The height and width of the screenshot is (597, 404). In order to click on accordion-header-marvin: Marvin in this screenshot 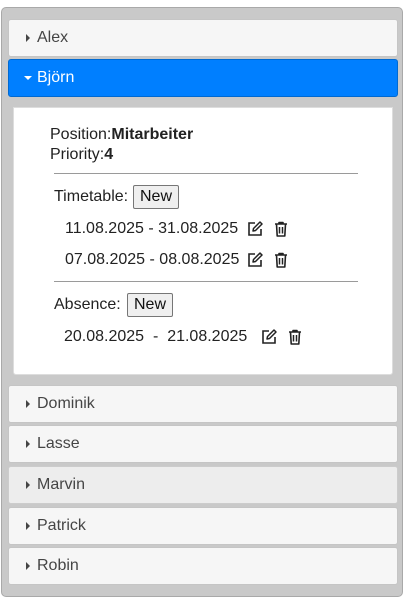, I will do `click(203, 485)`.